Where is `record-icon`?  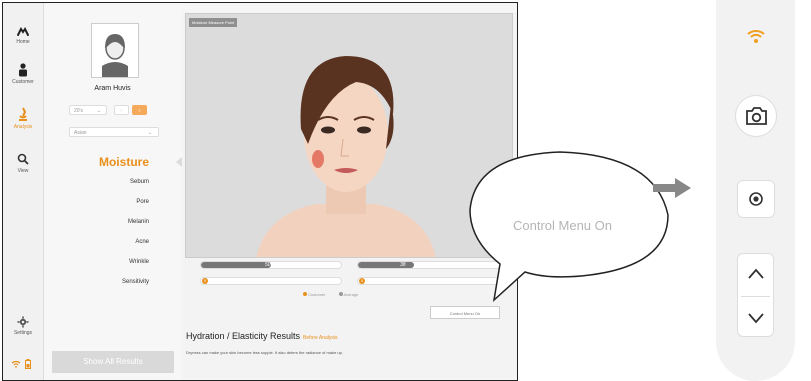 record-icon is located at coordinates (756, 199).